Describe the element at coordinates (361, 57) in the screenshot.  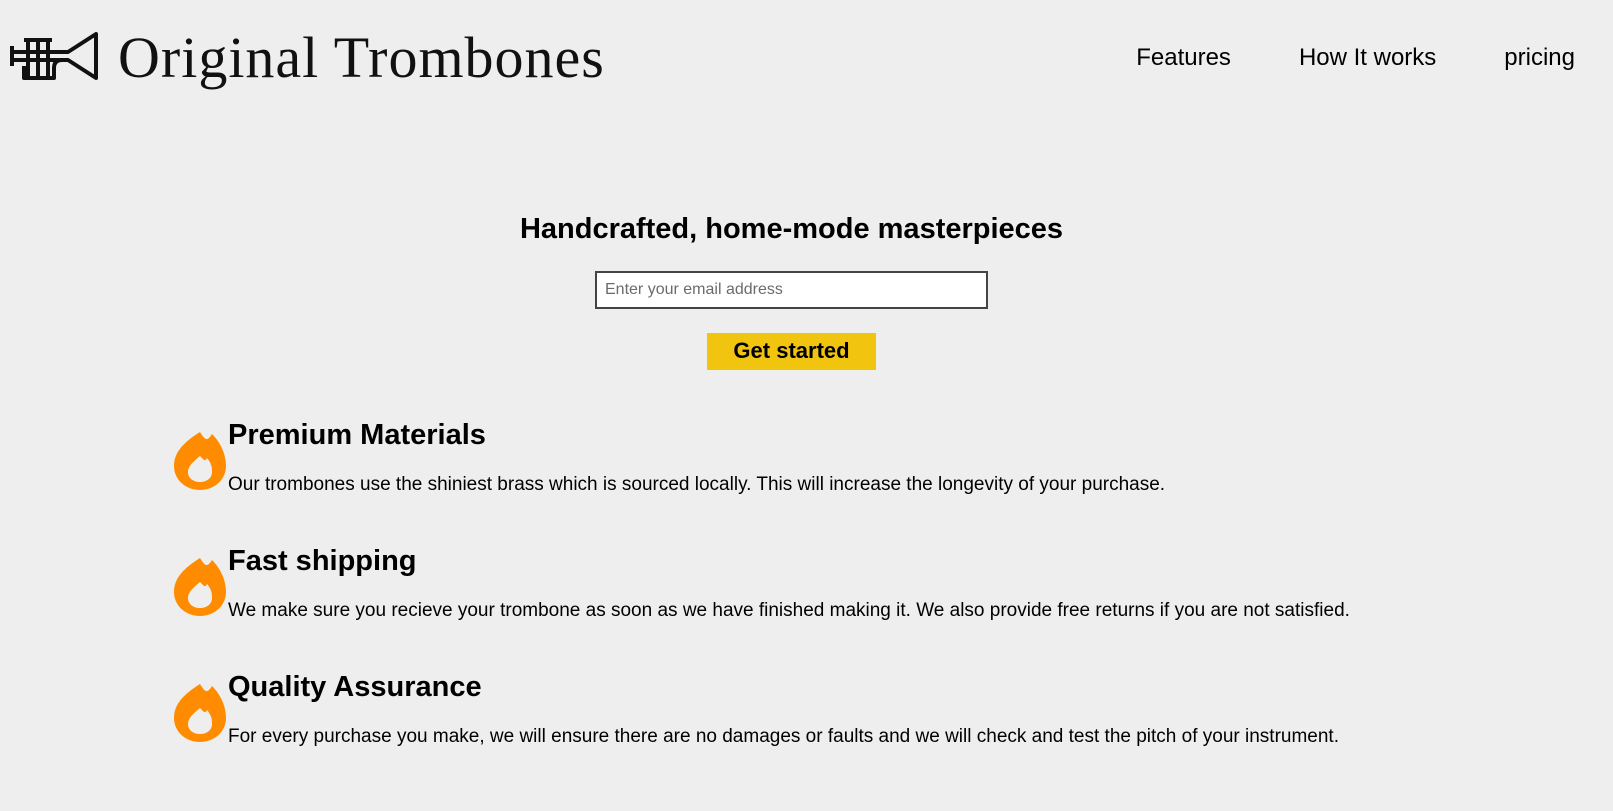
I see `logo-text: Original Trombones` at that location.